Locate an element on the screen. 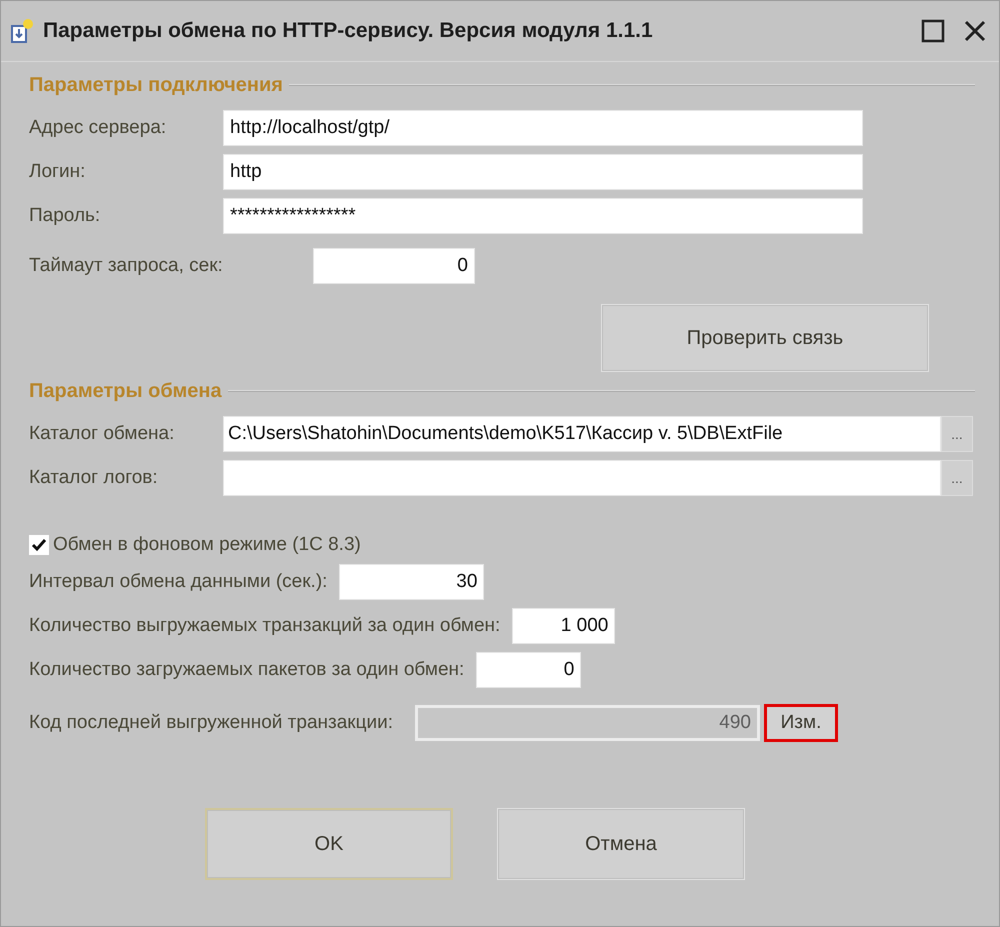 The image size is (1000, 927). field-label: Каталог логов: is located at coordinates (94, 478).